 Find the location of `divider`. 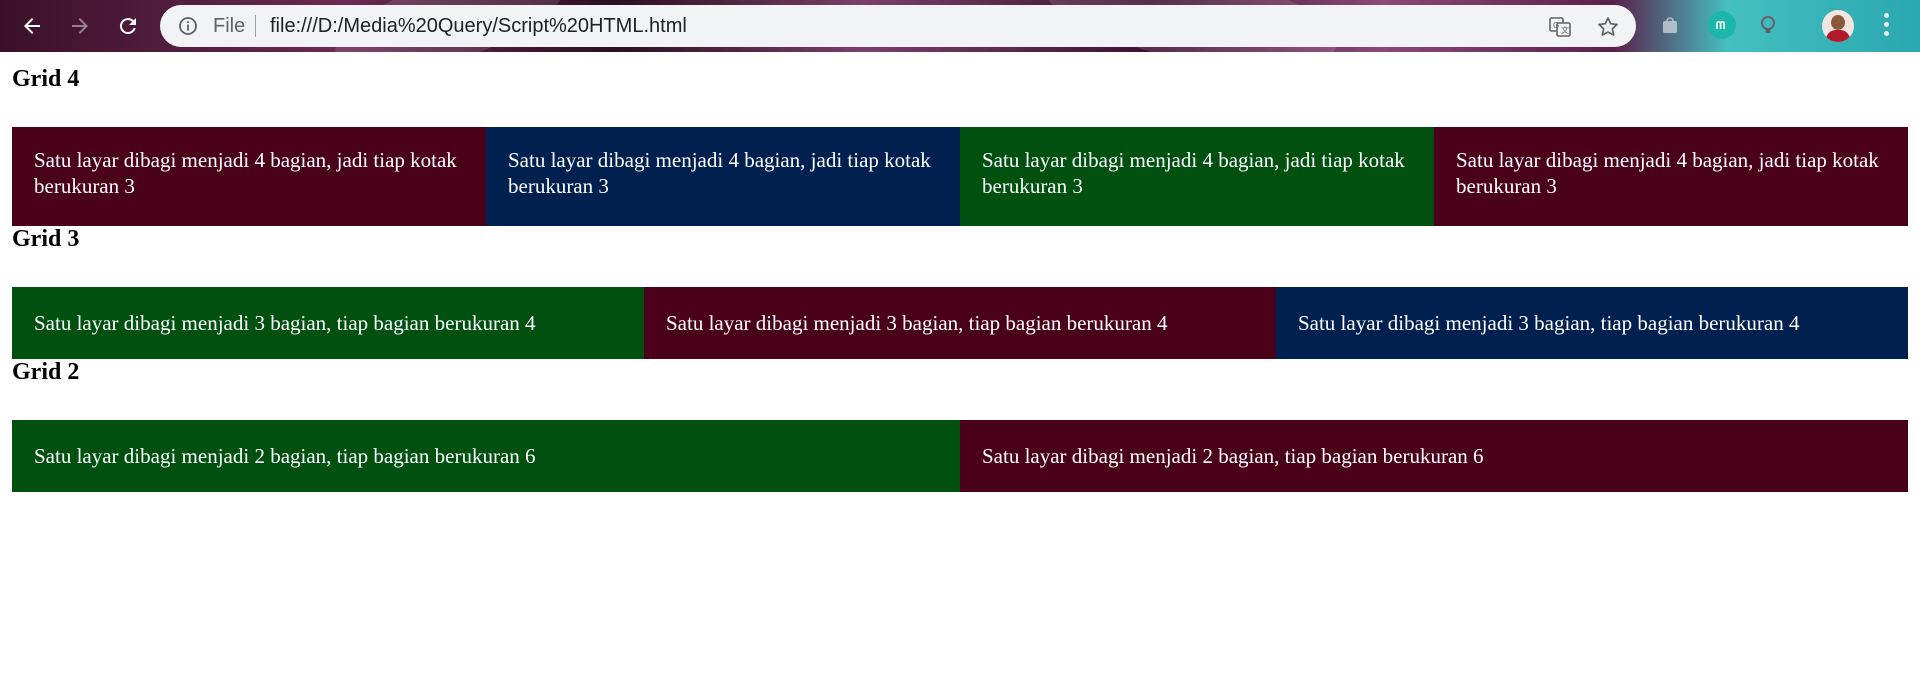

divider is located at coordinates (255, 26).